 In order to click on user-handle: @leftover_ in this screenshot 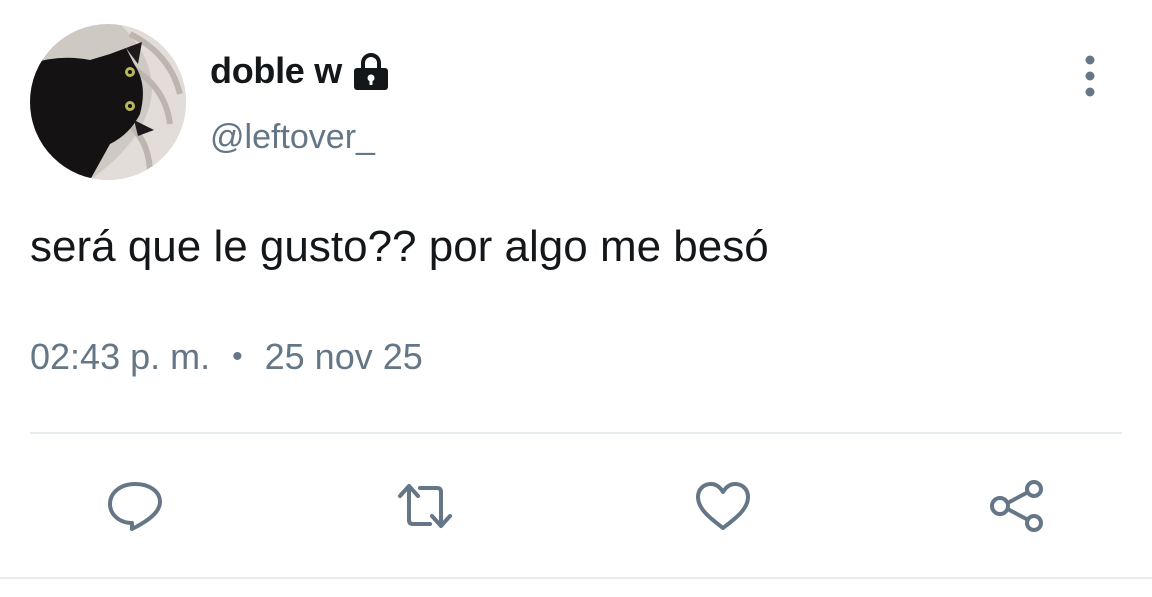, I will do `click(292, 137)`.